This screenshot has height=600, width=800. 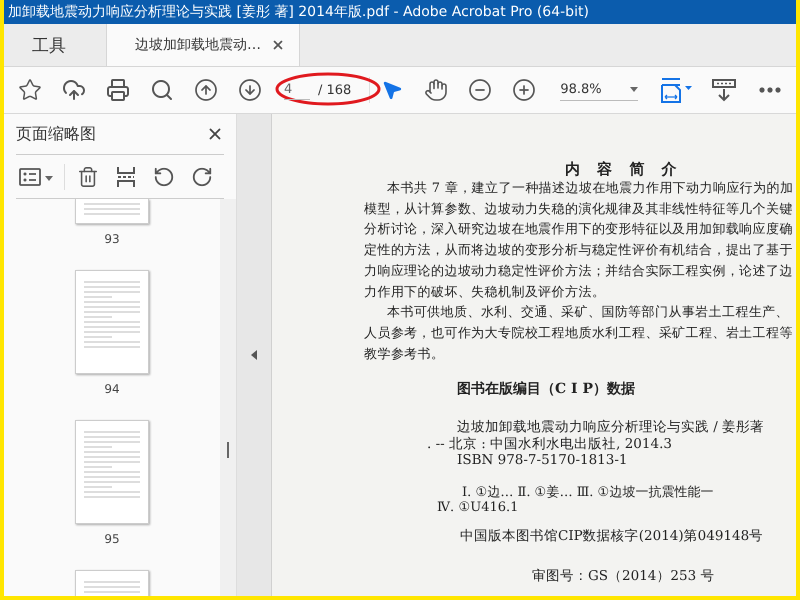 I want to click on paragraph-line: 本书可供地质、水利、交通、采矿、国防等部门从事岩土工程生产、, so click(x=588, y=313).